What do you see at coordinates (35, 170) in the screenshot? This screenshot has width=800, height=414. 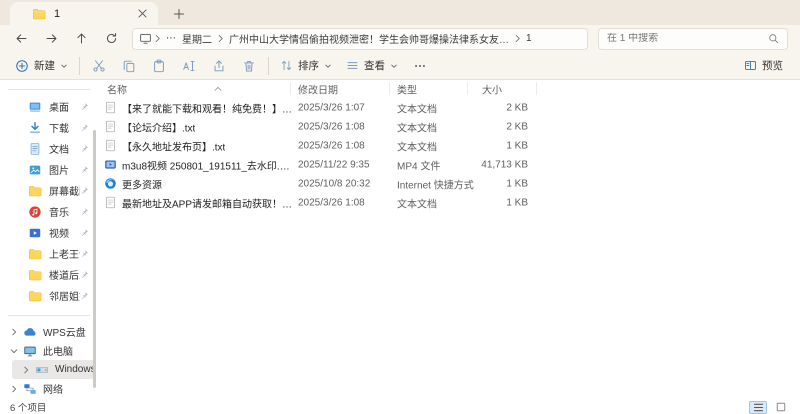 I see `pictures-icon` at bounding box center [35, 170].